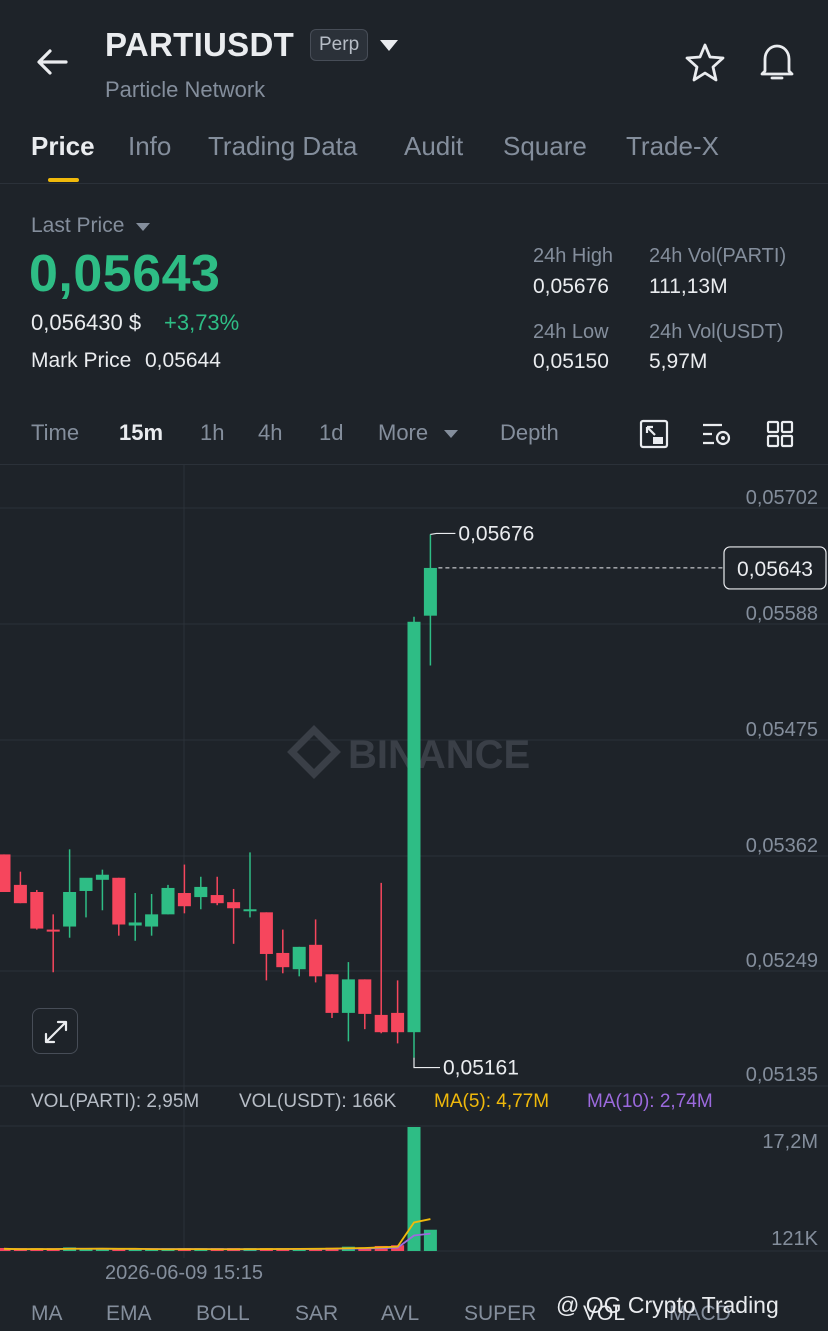 This screenshot has width=828, height=1331. Describe the element at coordinates (199, 45) in the screenshot. I see `symbol-title: PARTIUSDT` at that location.